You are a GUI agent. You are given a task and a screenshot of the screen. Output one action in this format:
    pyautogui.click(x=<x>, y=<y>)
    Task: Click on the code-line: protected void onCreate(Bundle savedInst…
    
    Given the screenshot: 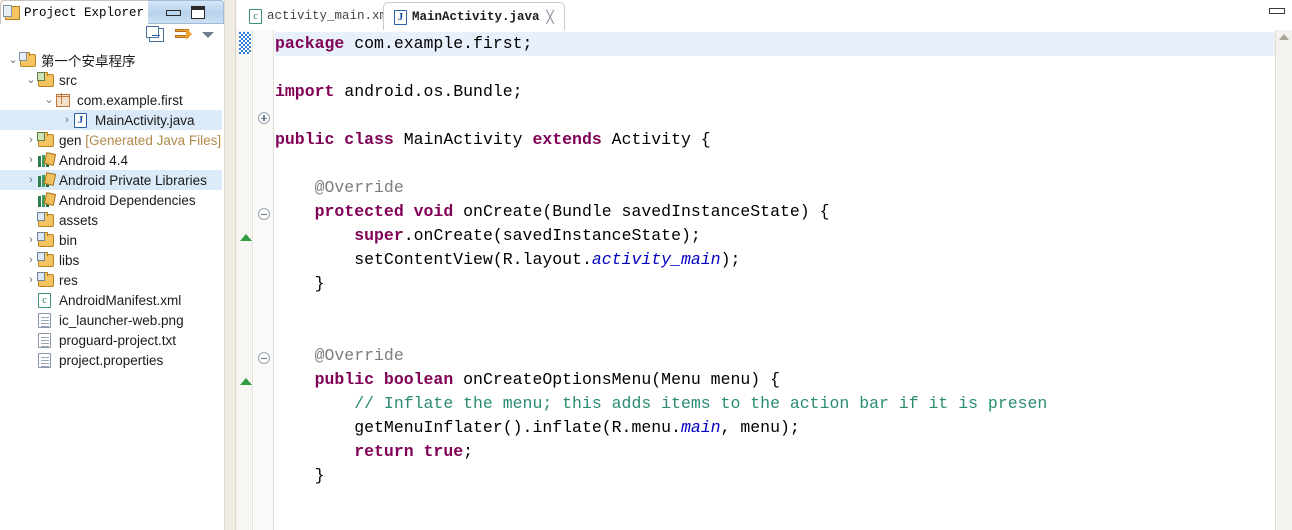 What is the action you would take?
    pyautogui.click(x=775, y=212)
    